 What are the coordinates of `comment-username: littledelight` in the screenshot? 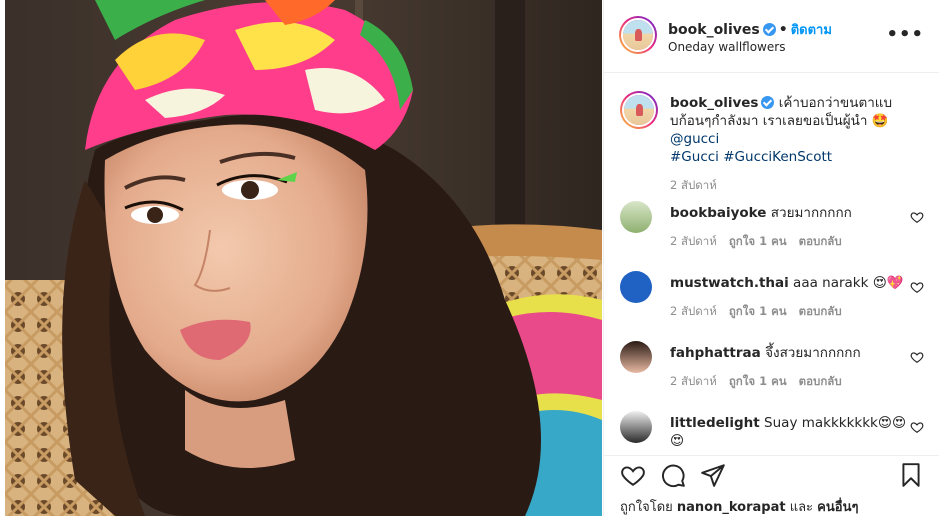 It's located at (715, 423).